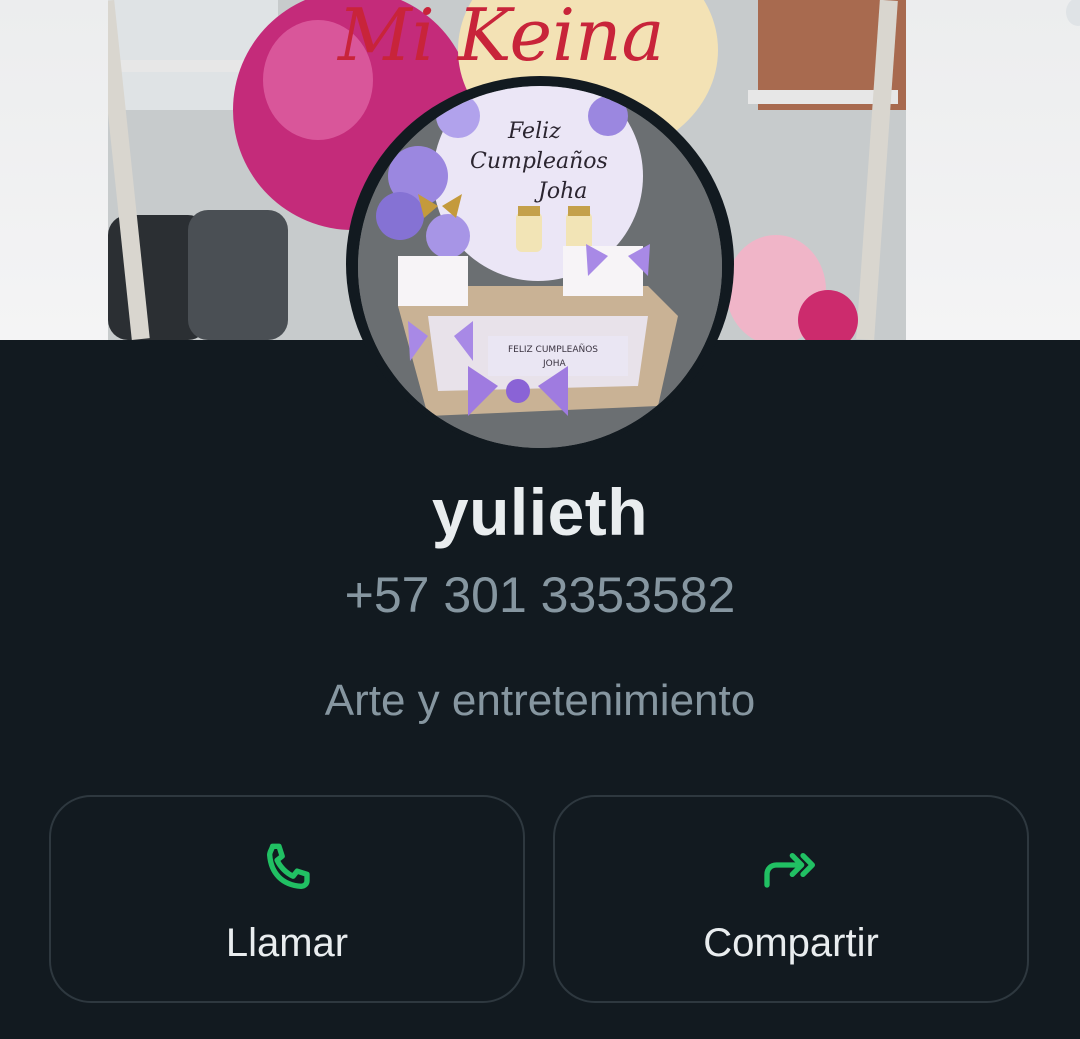  What do you see at coordinates (540, 700) in the screenshot?
I see `business-category: Arte y entretenimiento` at bounding box center [540, 700].